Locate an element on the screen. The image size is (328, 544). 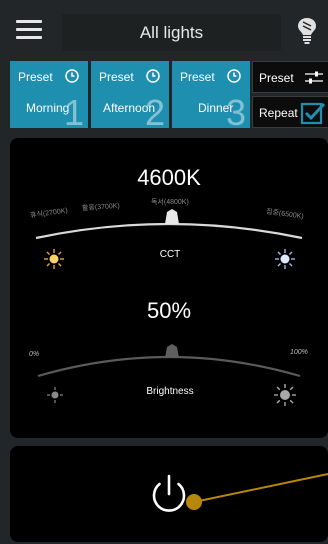
preset-name: Afternoon is located at coordinates (129, 108).